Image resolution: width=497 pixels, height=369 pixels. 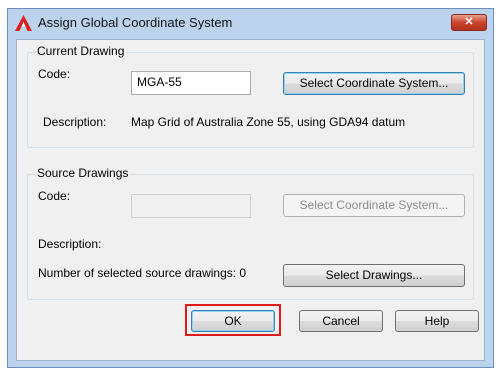 I want to click on source-code-label: Code:, so click(x=54, y=196).